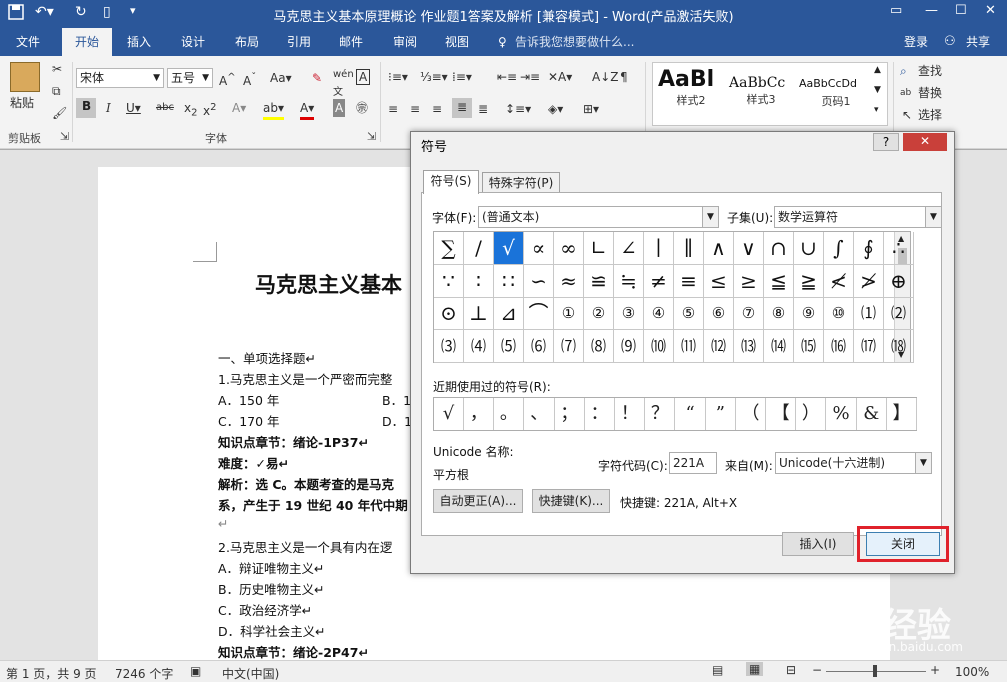  What do you see at coordinates (903, 544) in the screenshot?
I see `close-button: 关闭` at bounding box center [903, 544].